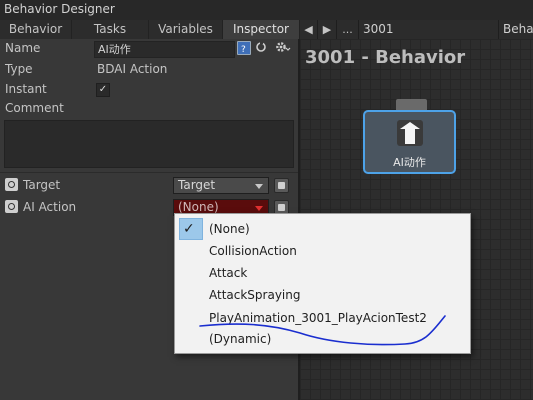  Describe the element at coordinates (149, 172) in the screenshot. I see `divider` at that location.